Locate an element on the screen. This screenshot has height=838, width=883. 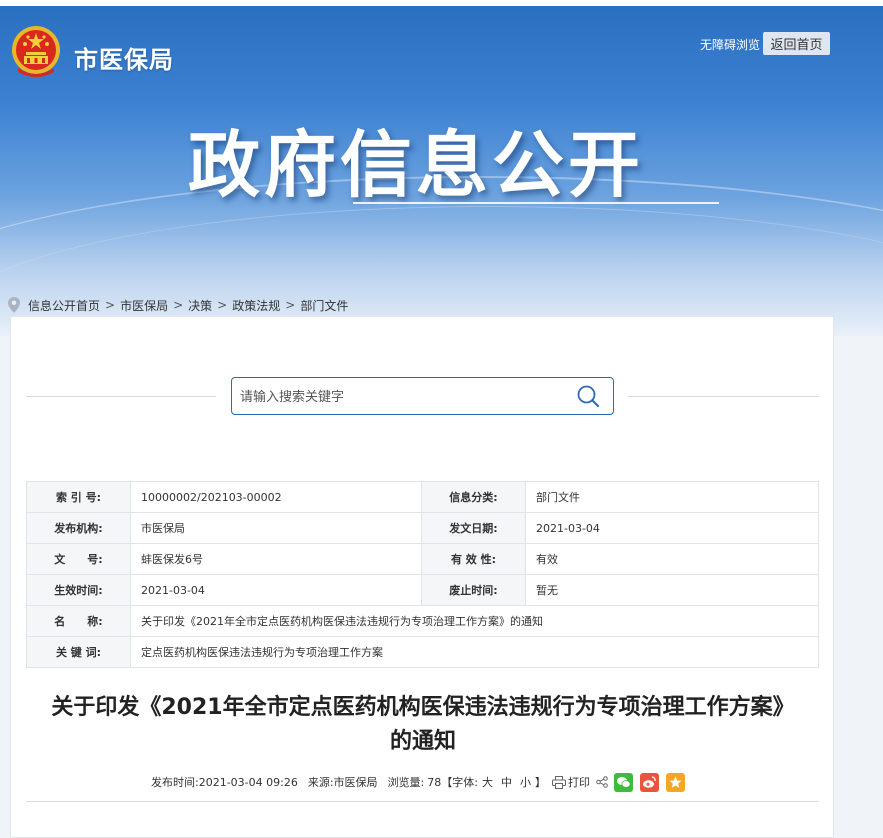
share-icon is located at coordinates (602, 782).